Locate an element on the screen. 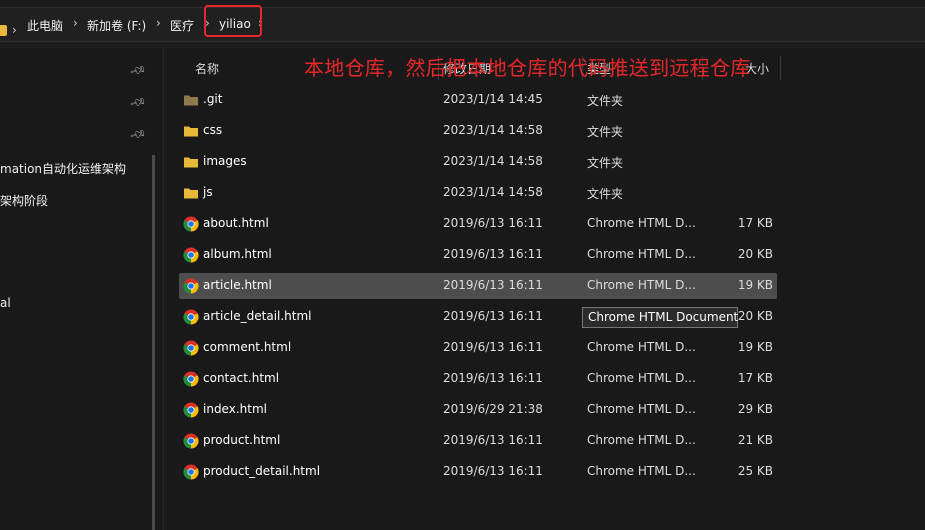 Image resolution: width=925 pixels, height=530 pixels. breadcrumb: › 此电脑 › 新加卷 (F:) › 医疗 › yiliao › is located at coordinates (462, 24).